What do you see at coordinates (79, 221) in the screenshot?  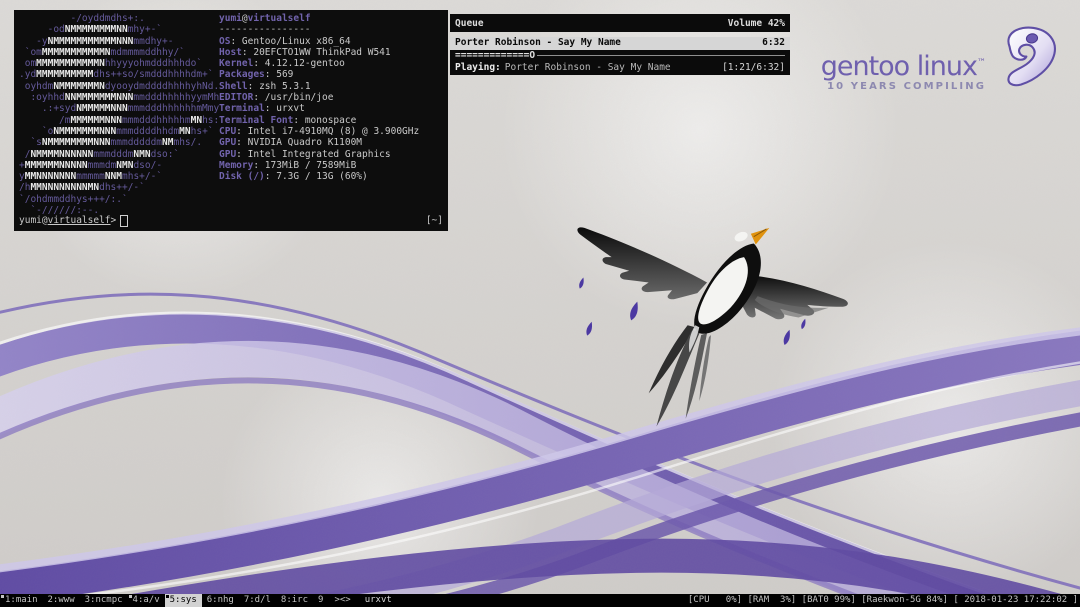 I see `prompt-host: virtualself` at bounding box center [79, 221].